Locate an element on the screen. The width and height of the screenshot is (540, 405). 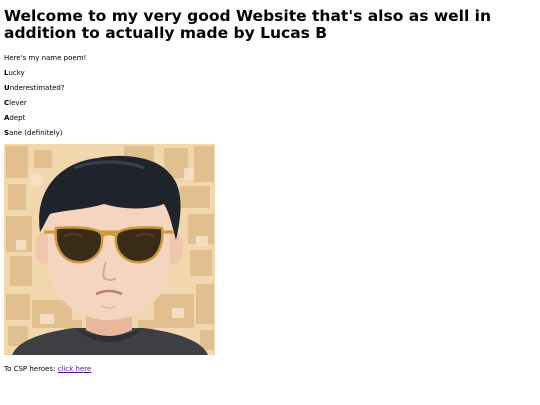
intro-text: Here's my name poem! is located at coordinates (45, 58).